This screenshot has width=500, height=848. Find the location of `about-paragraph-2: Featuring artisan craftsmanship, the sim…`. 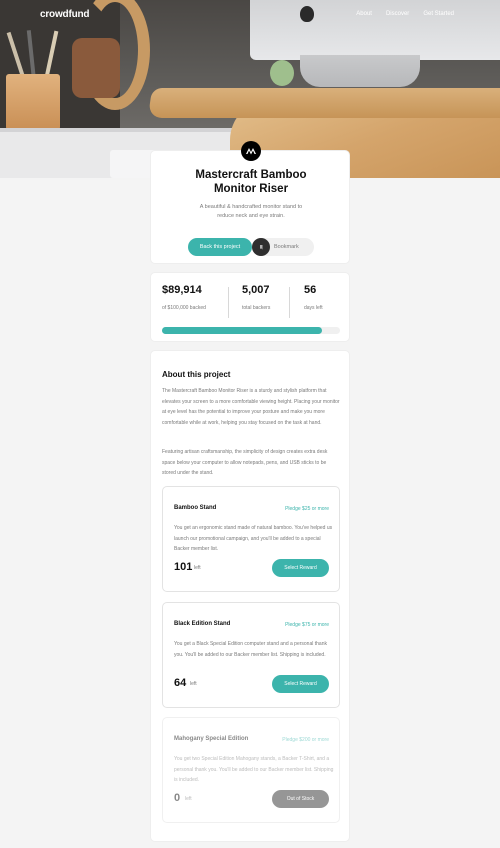

about-paragraph-2: Featuring artisan craftsmanship, the sim… is located at coordinates (245, 463).